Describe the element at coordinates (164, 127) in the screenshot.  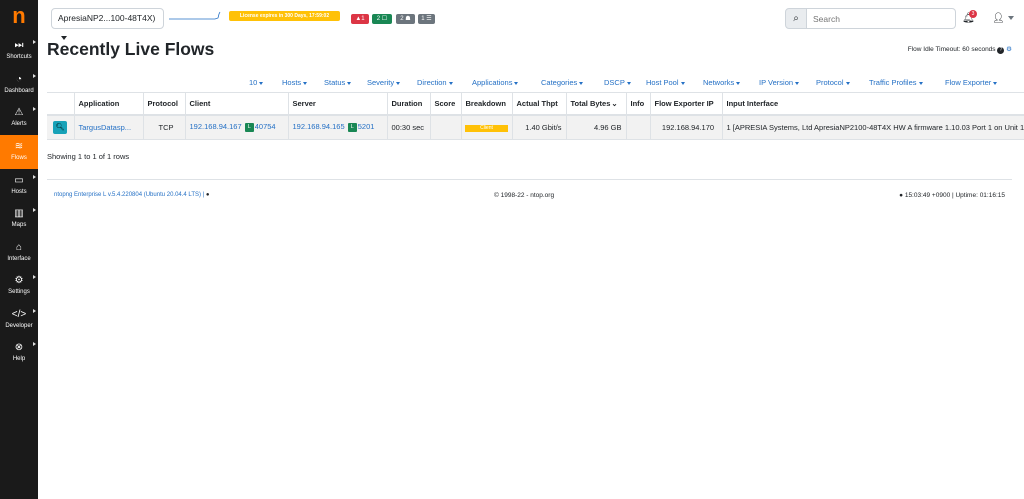
I see `protocol-cell: TCP` at that location.